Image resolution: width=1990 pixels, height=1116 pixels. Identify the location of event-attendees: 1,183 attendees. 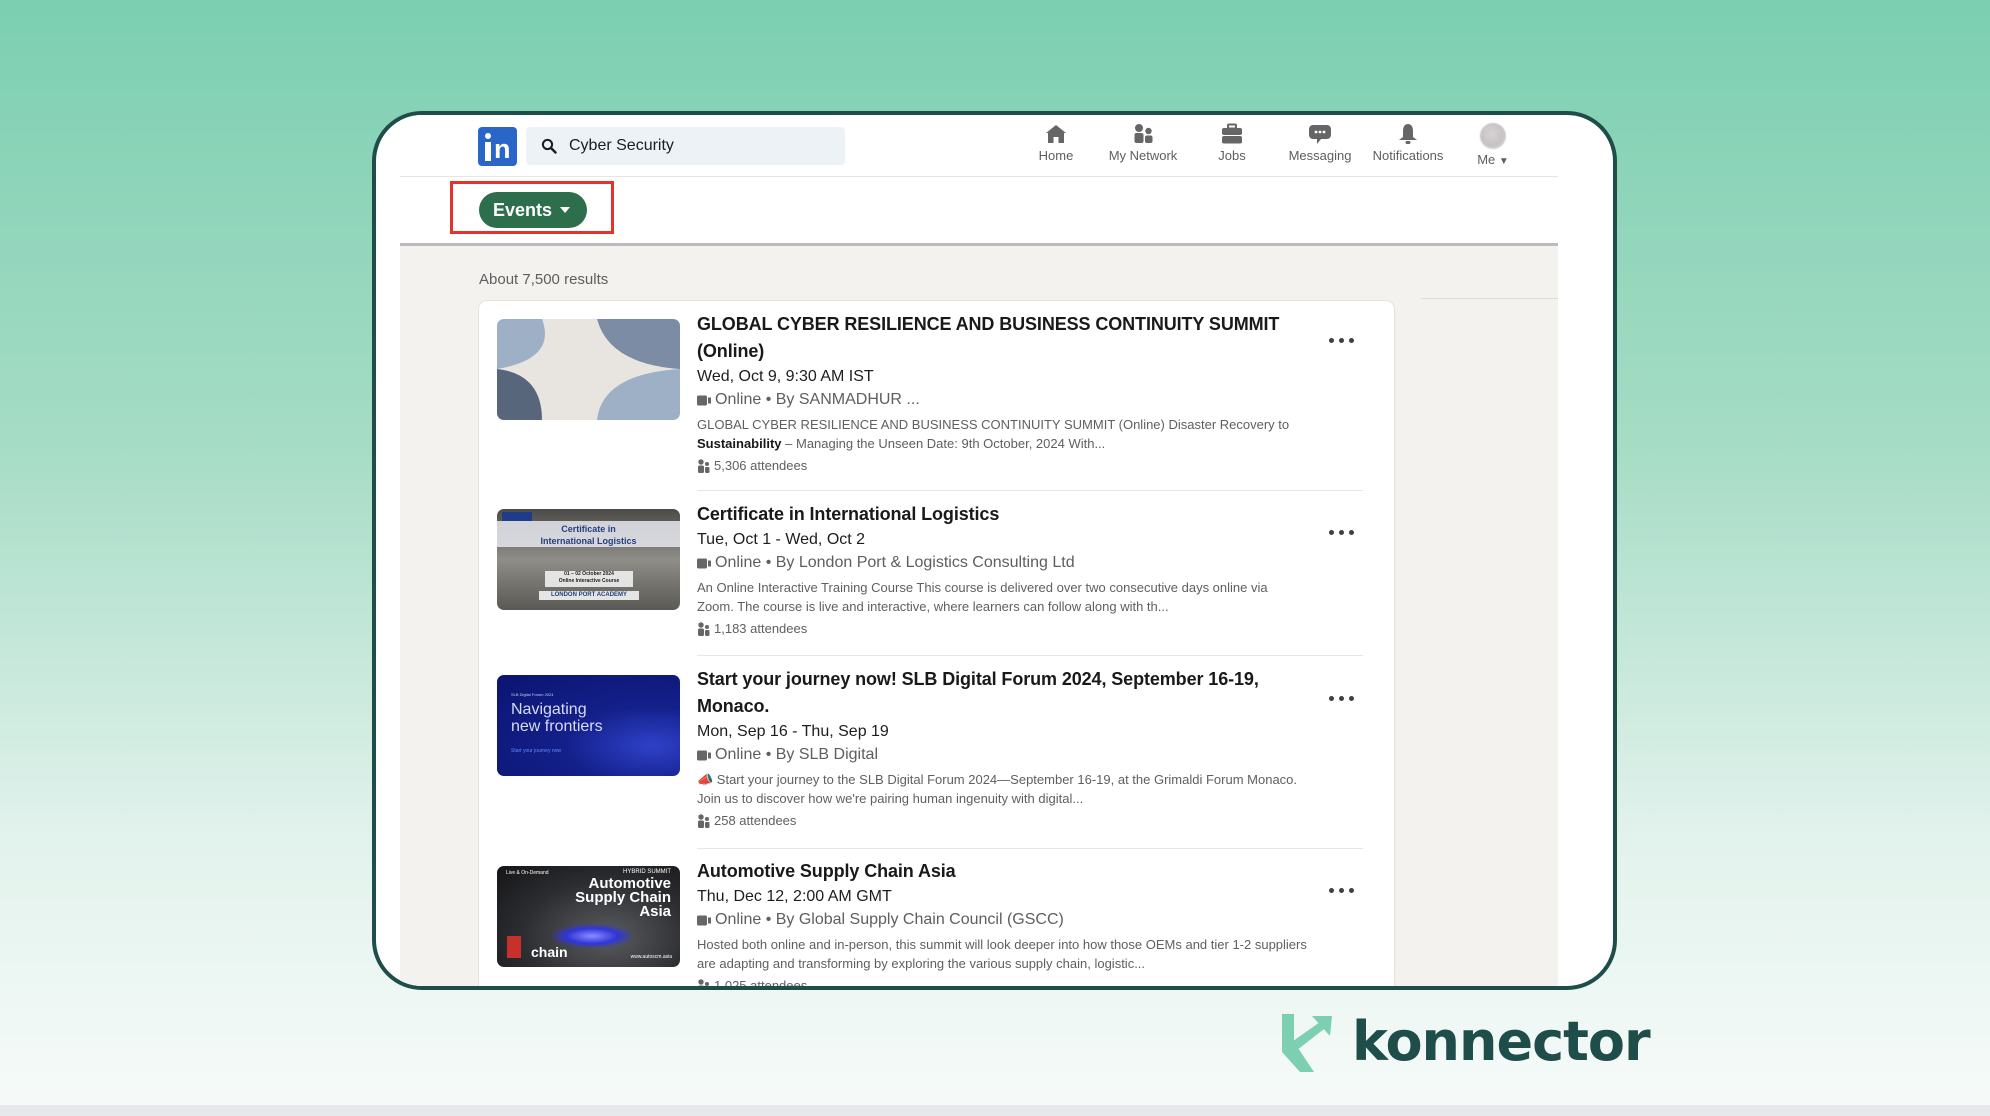
(1002, 629).